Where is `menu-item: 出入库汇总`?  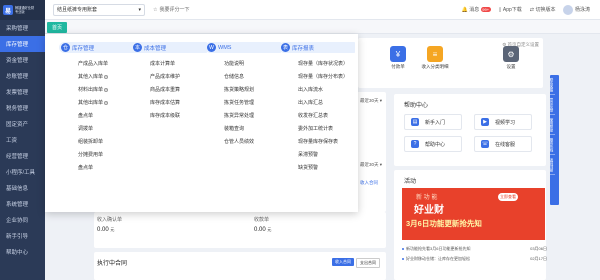 menu-item: 出入库汇总 is located at coordinates (317, 102).